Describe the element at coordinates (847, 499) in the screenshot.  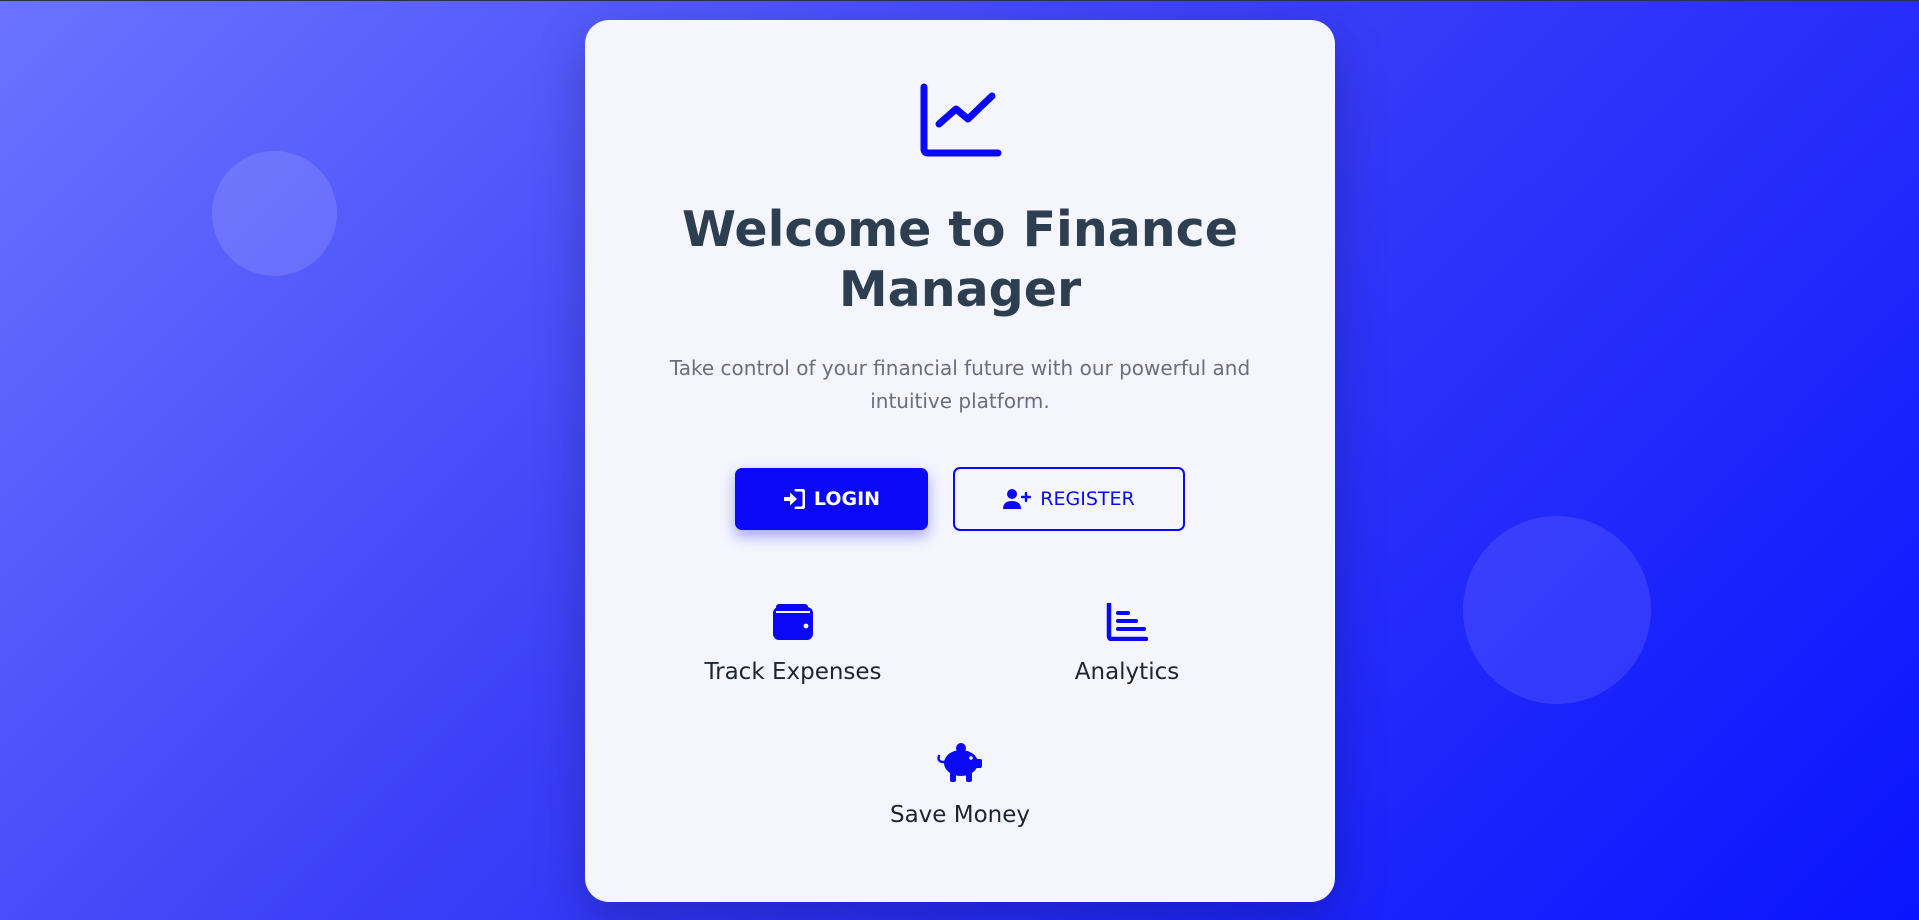
I see `login-button-label: LOGIN` at that location.